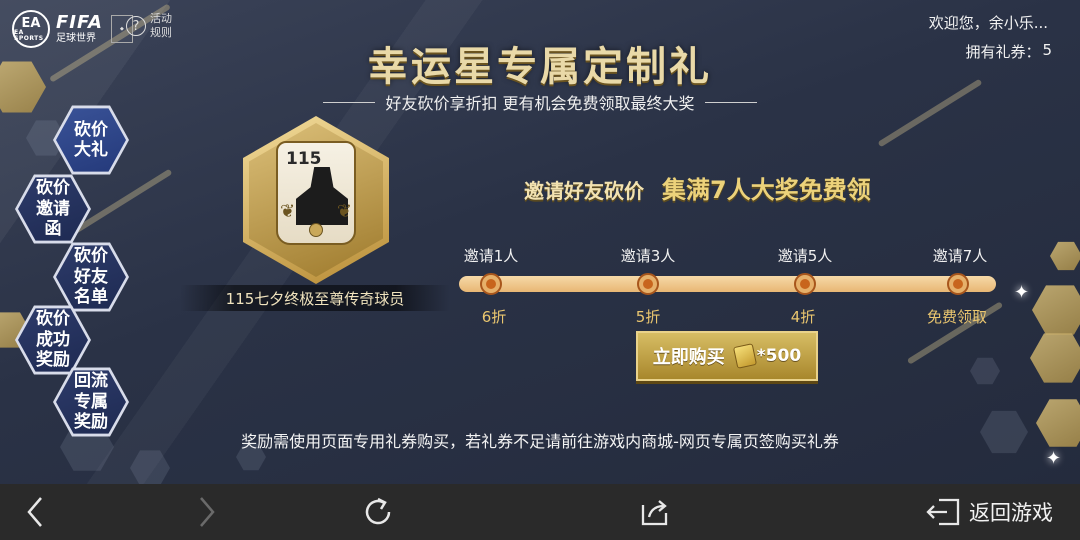  I want to click on share-button, so click(654, 512).